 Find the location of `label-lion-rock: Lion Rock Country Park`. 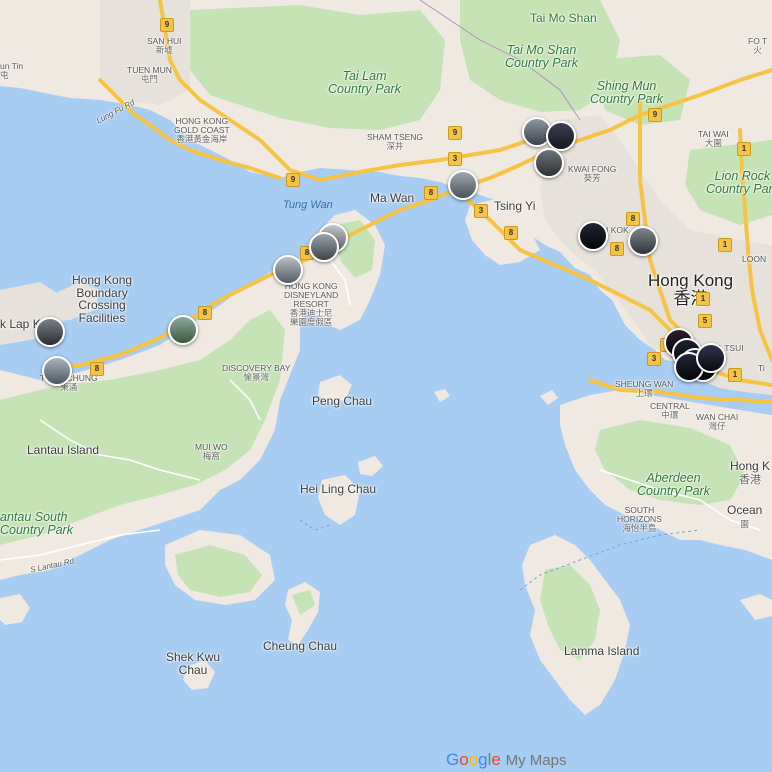

label-lion-rock: Lion Rock Country Park is located at coordinates (739, 183).